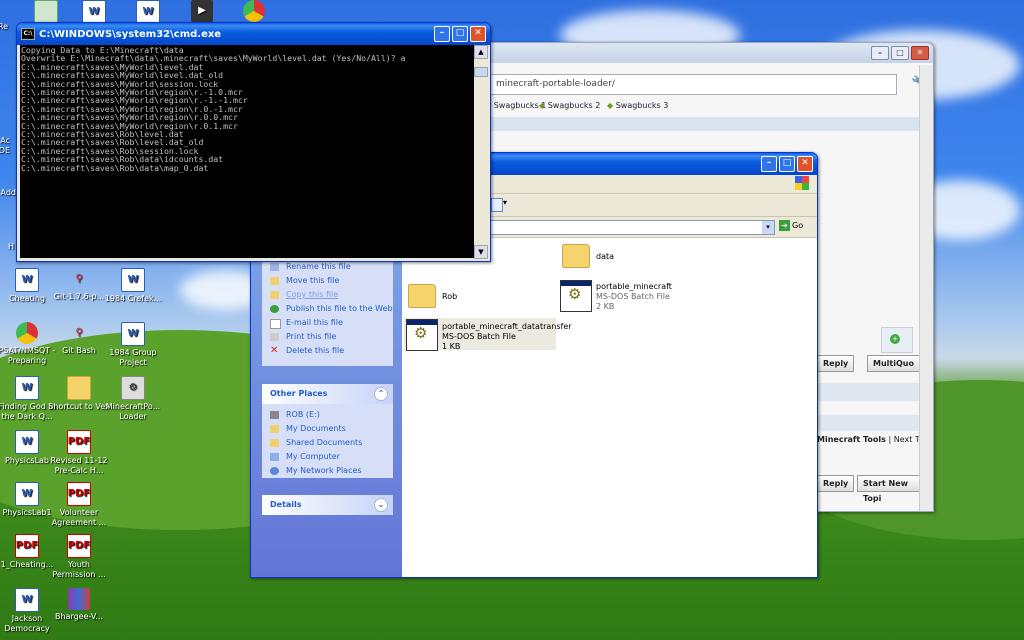  Describe the element at coordinates (327, 443) in the screenshot. I see `place-shared-documents: Shared Documents` at that location.